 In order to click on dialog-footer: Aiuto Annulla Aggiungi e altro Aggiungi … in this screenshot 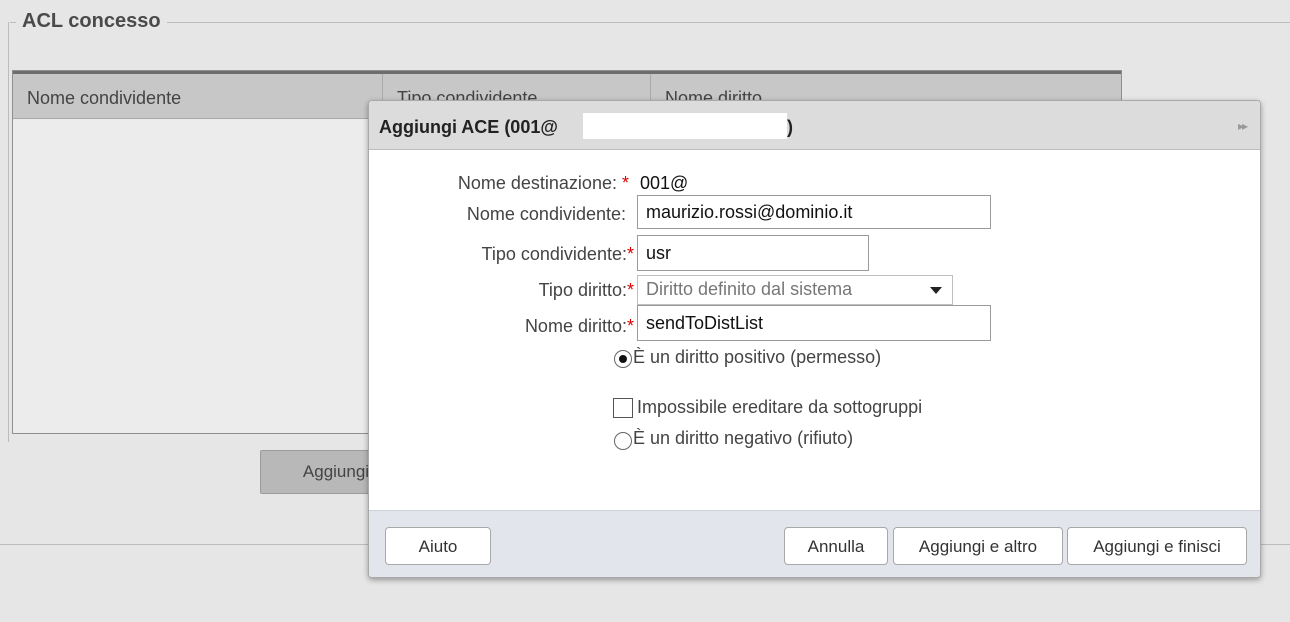, I will do `click(814, 543)`.